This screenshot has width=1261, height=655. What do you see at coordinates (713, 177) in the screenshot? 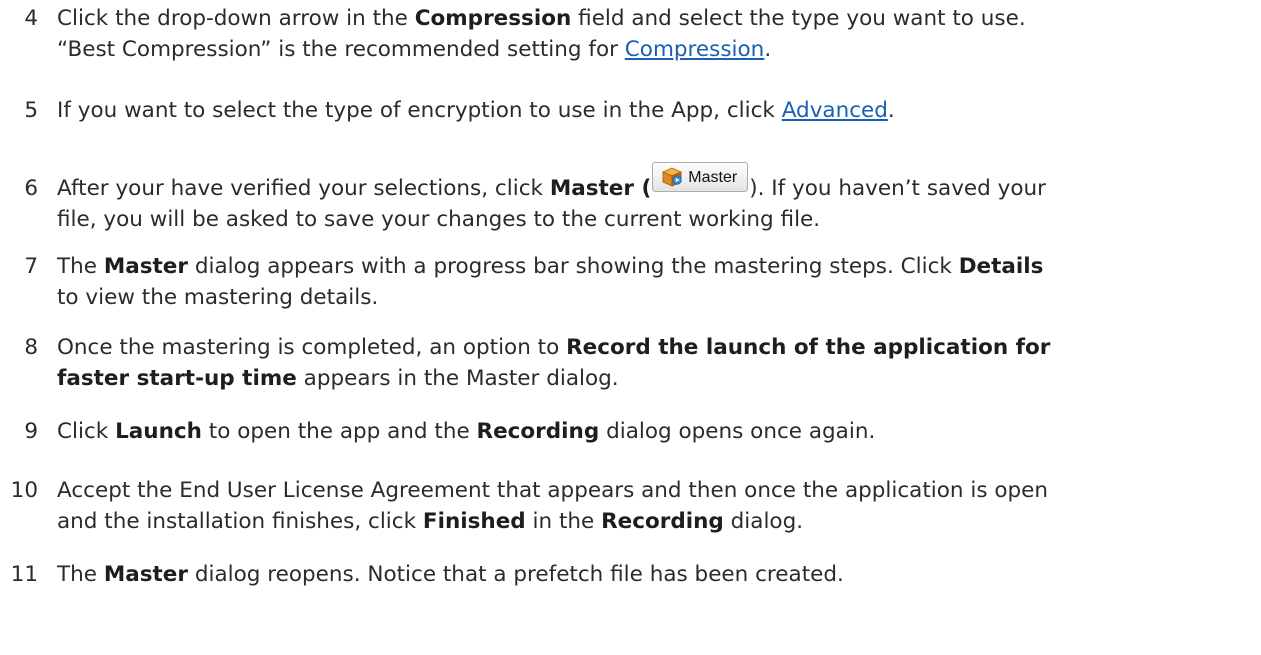
I see `master-button-label: Master` at bounding box center [713, 177].